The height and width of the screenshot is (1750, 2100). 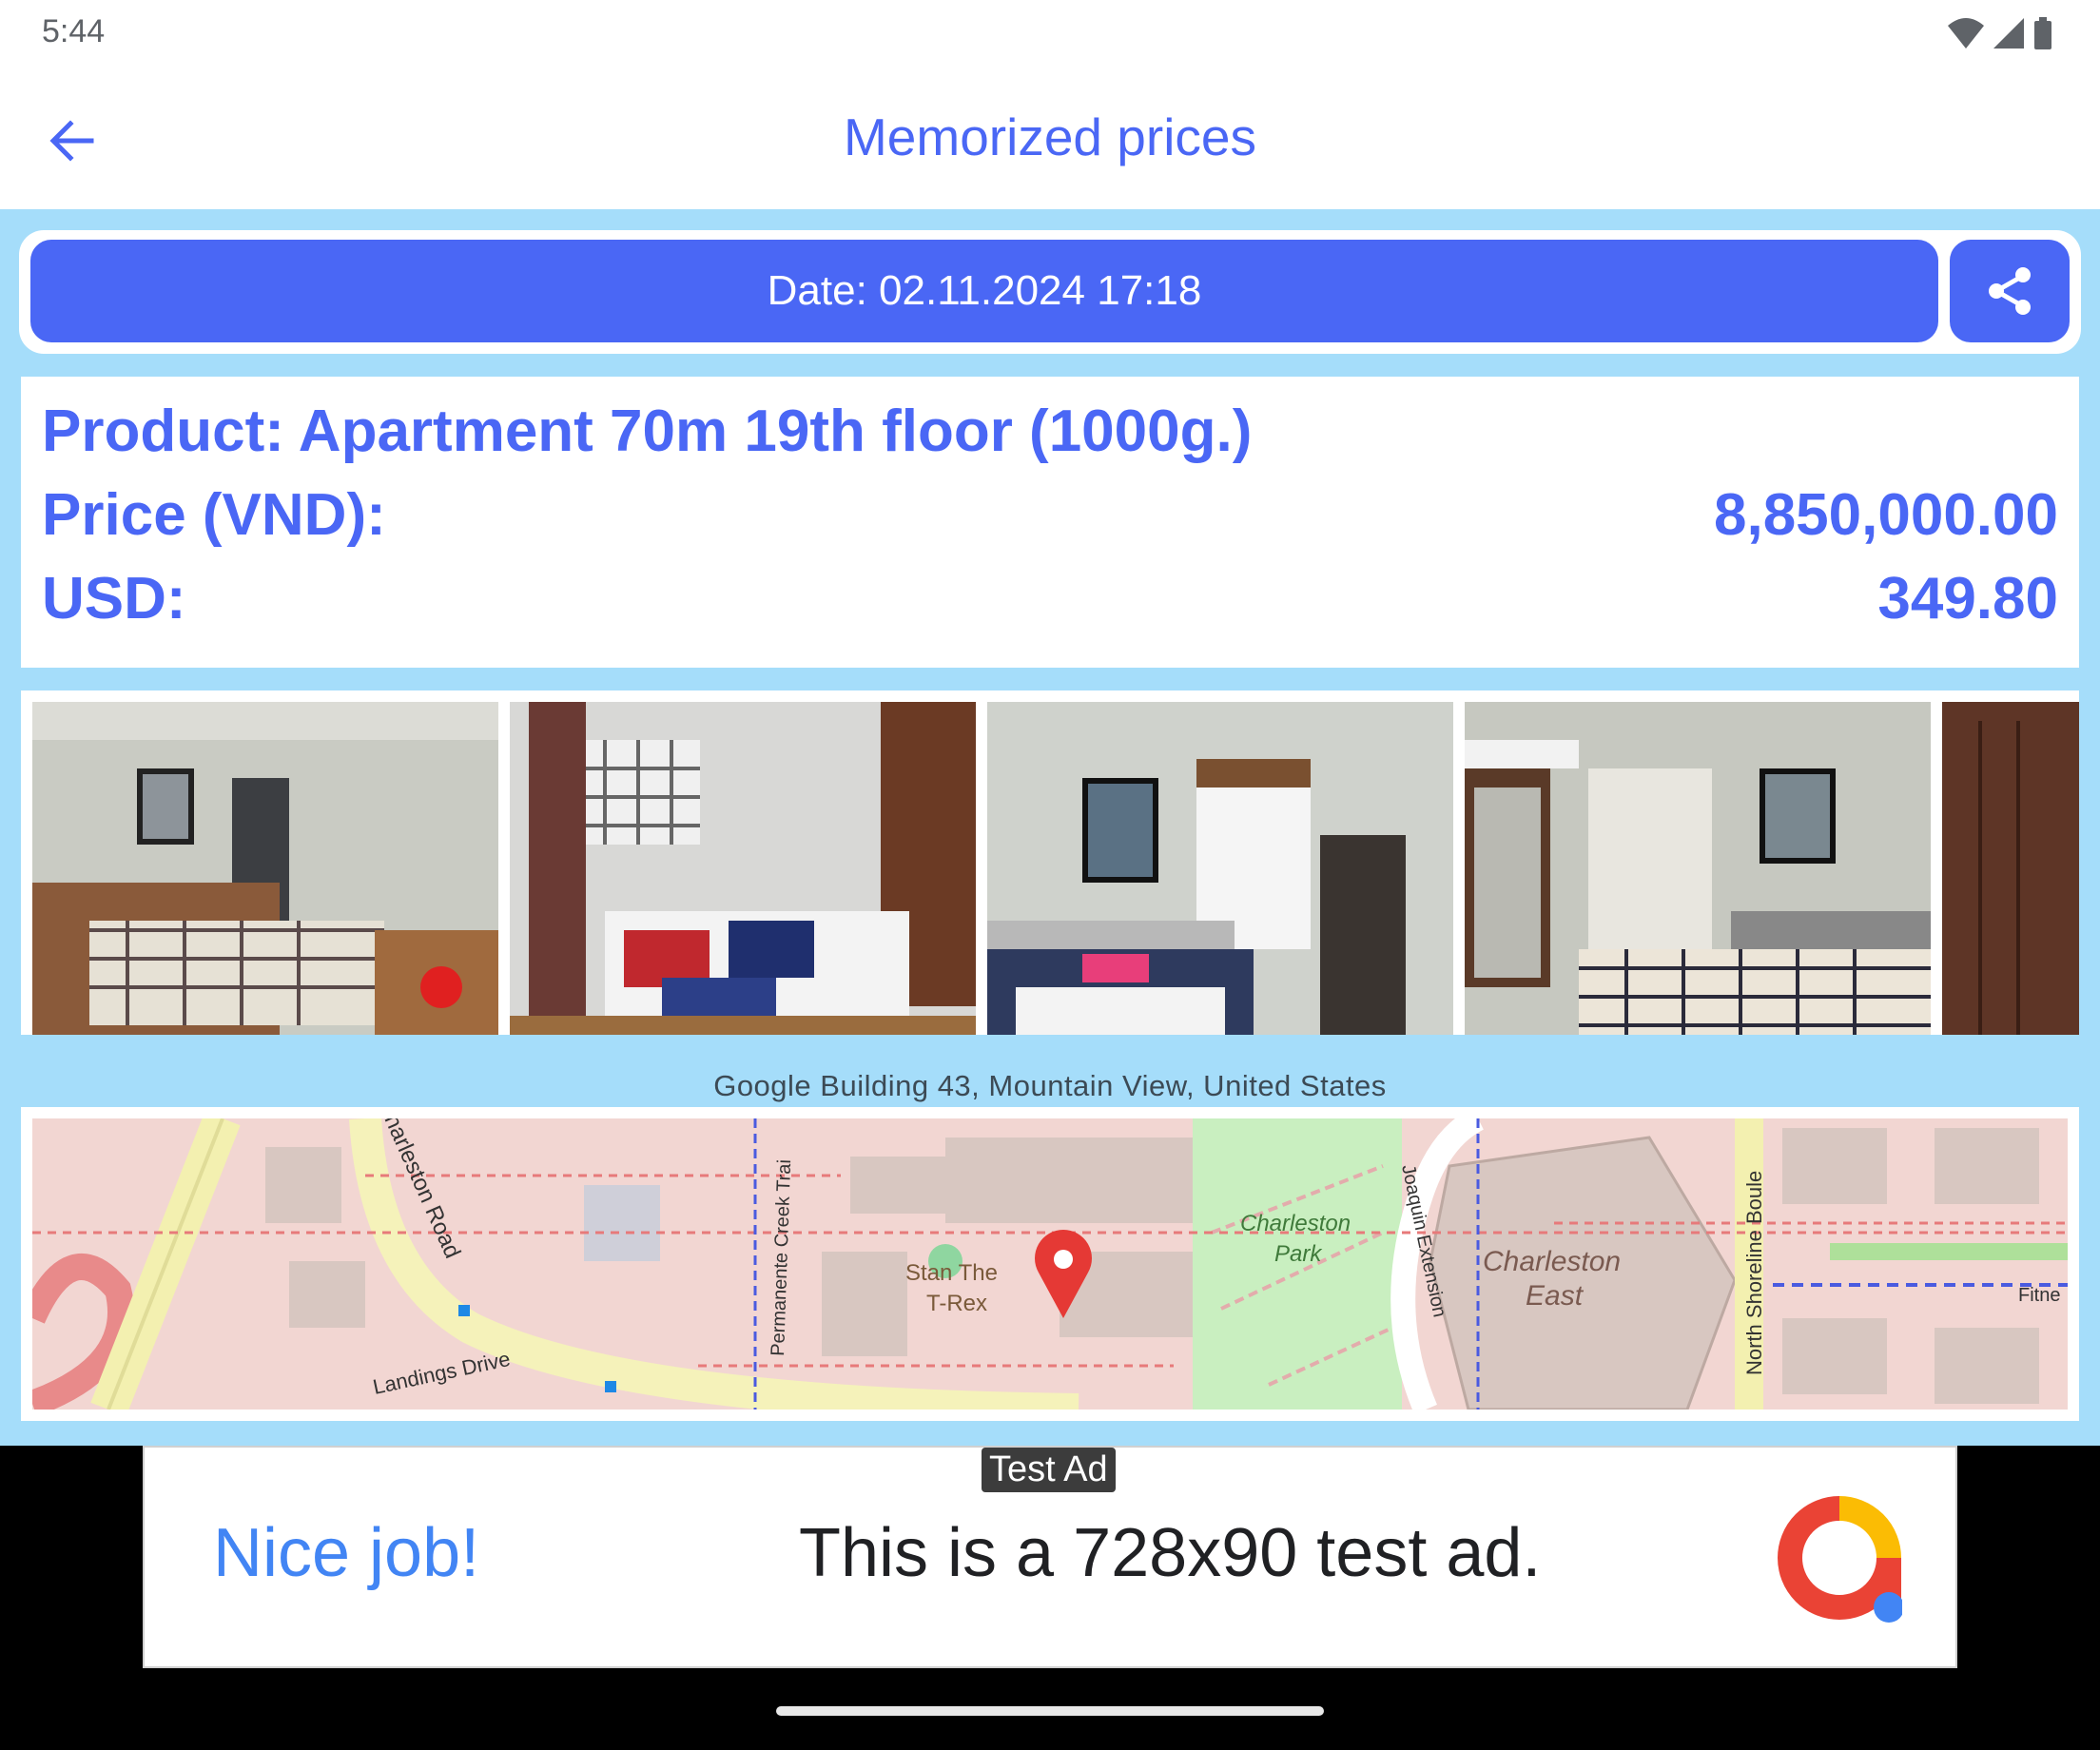 I want to click on ad-body: This is a 728x90 test ad., so click(x=1170, y=1553).